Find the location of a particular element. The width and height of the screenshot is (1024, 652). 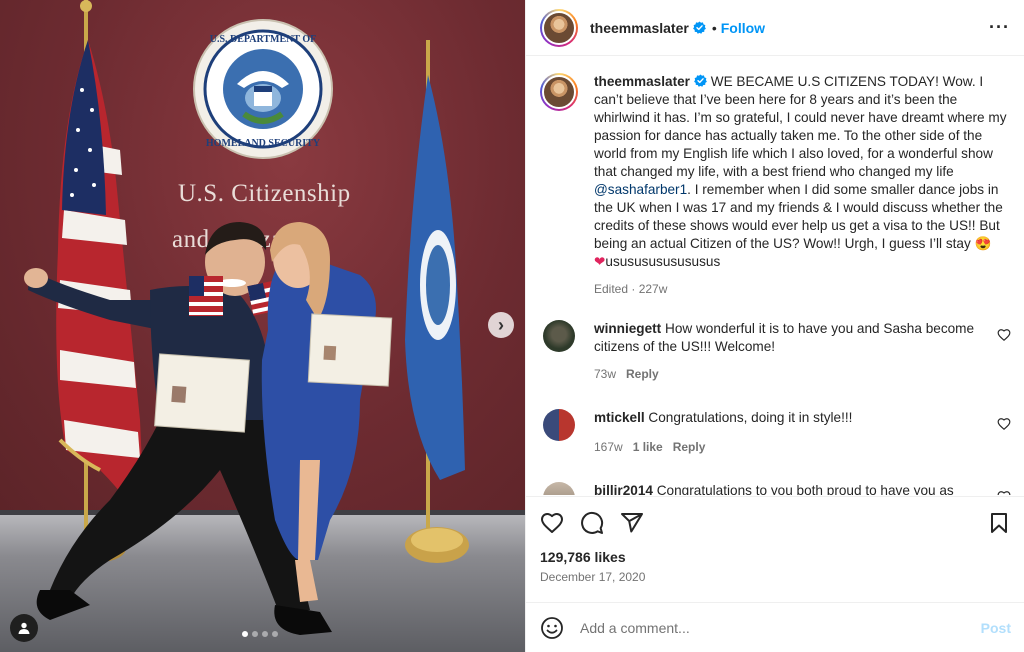

add-comment-input is located at coordinates (780, 627).